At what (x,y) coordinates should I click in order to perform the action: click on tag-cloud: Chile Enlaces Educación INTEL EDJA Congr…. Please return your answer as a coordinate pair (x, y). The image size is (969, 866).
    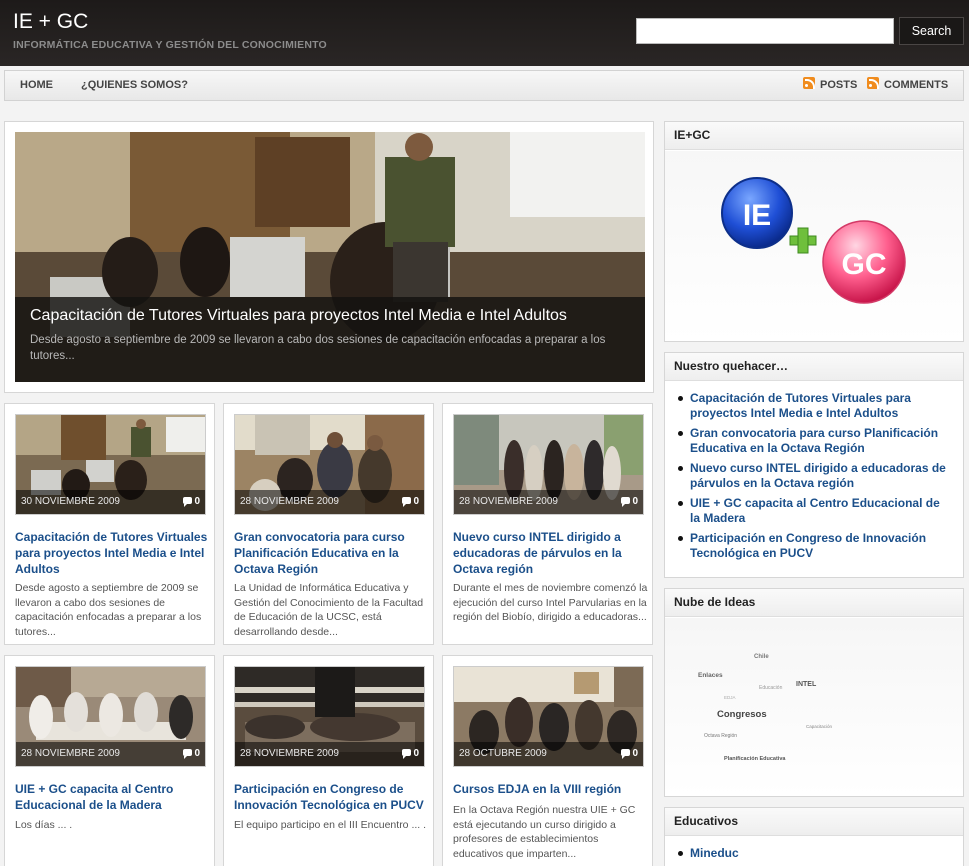
    Looking at the image, I should click on (814, 707).